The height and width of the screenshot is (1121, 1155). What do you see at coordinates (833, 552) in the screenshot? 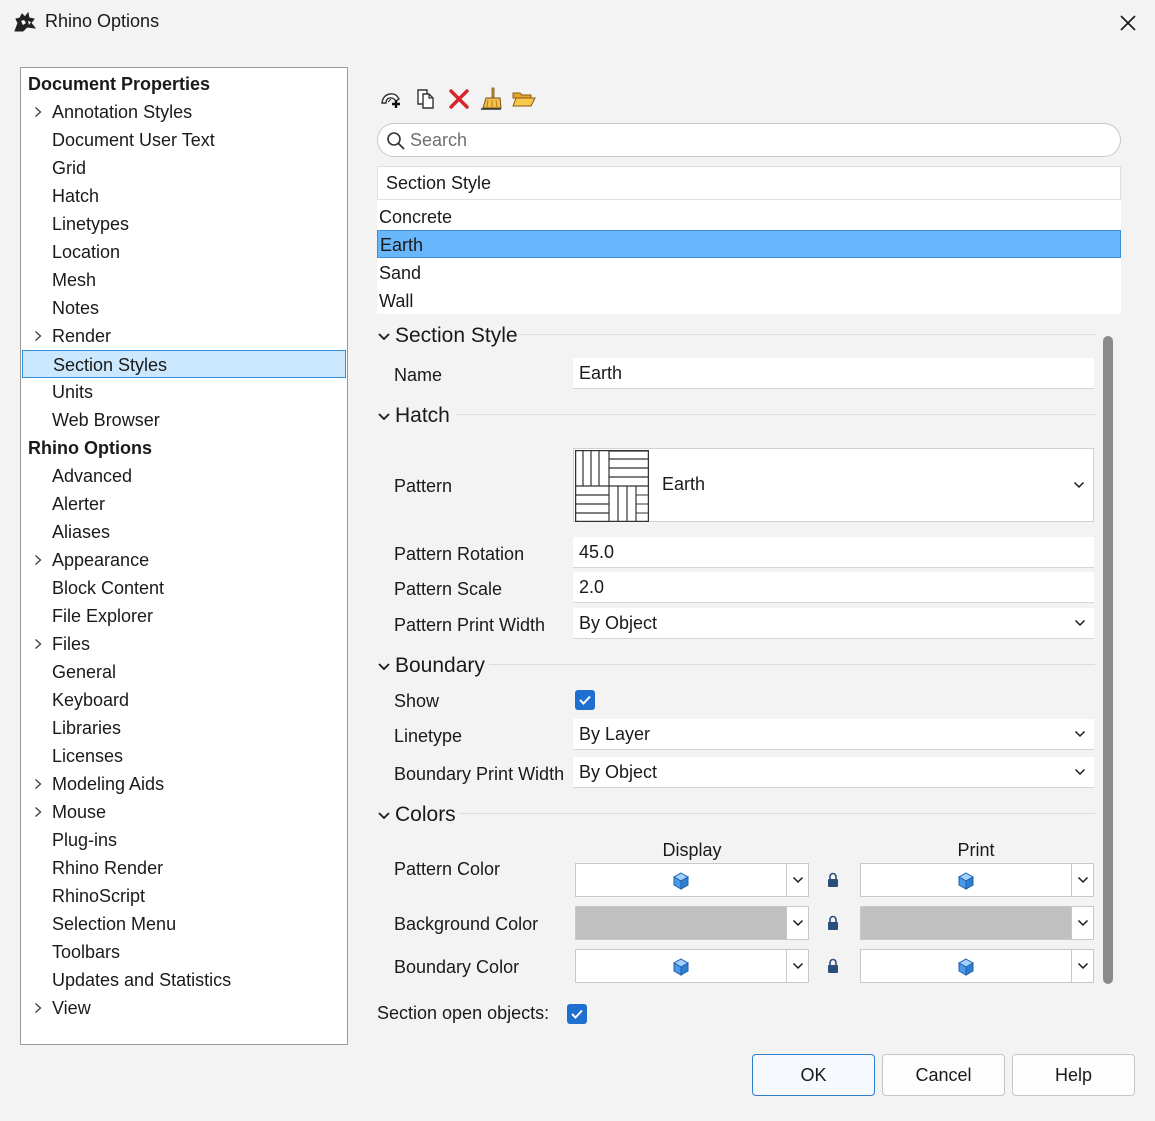
I see `pattern-rotation-field: 45.0` at bounding box center [833, 552].